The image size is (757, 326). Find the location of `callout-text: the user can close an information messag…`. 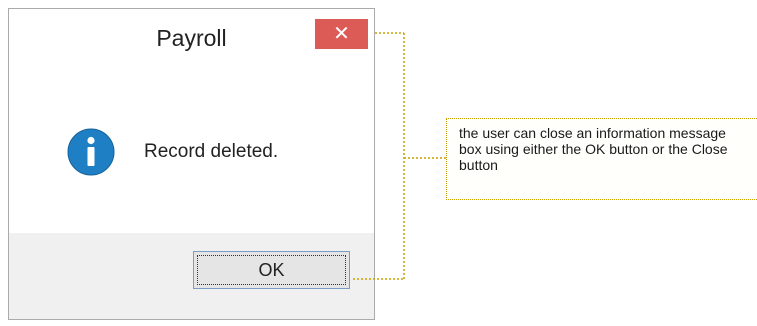

callout-text: the user can close an information messag… is located at coordinates (593, 149).